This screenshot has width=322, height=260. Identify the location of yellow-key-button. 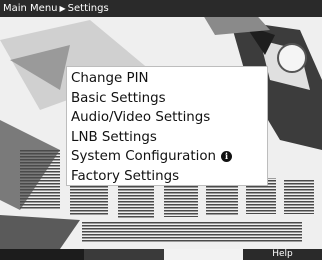
(203, 254).